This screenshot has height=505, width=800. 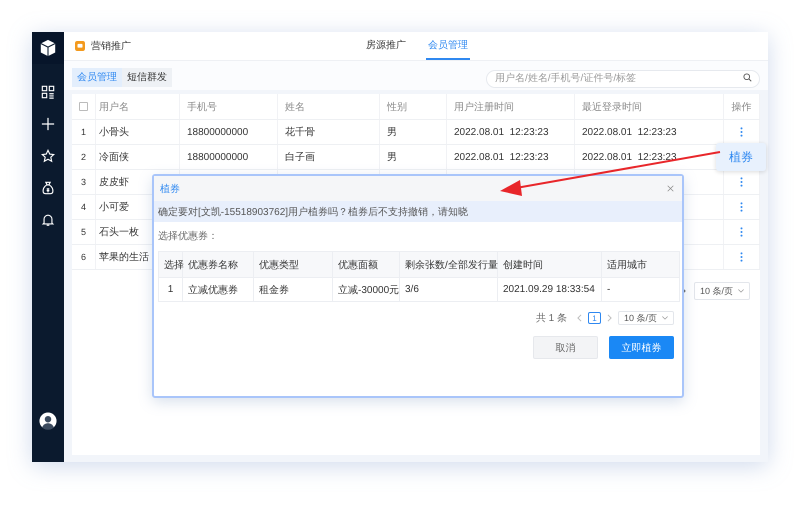 I want to click on sub-tab: 会员管理, so click(x=97, y=77).